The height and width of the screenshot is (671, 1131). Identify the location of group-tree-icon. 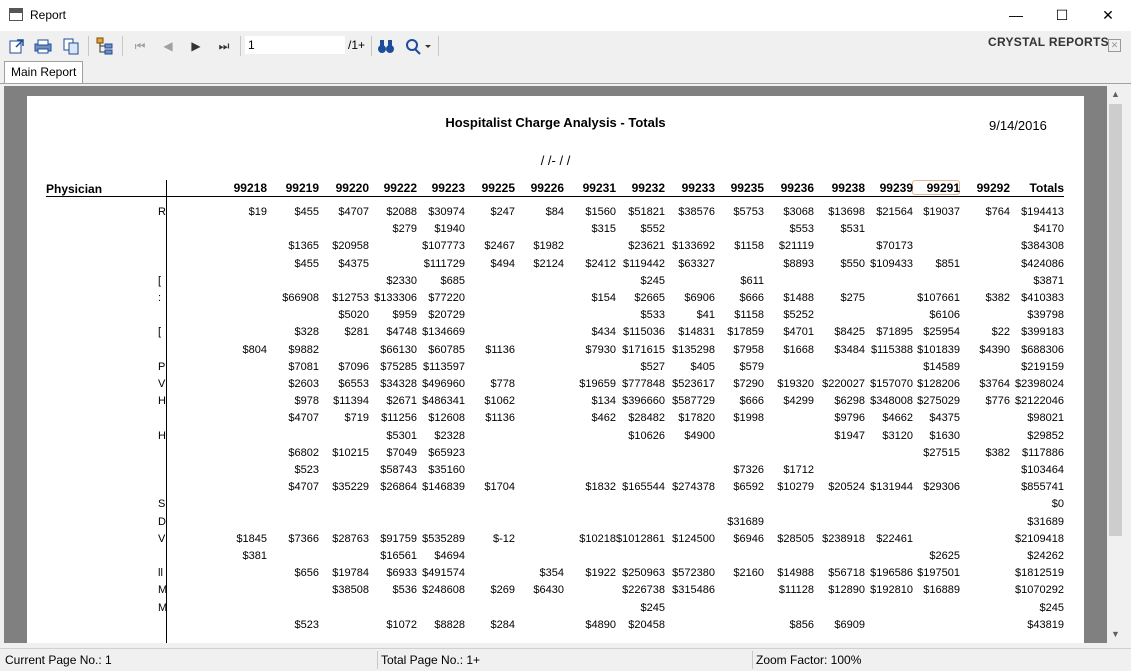
(105, 46).